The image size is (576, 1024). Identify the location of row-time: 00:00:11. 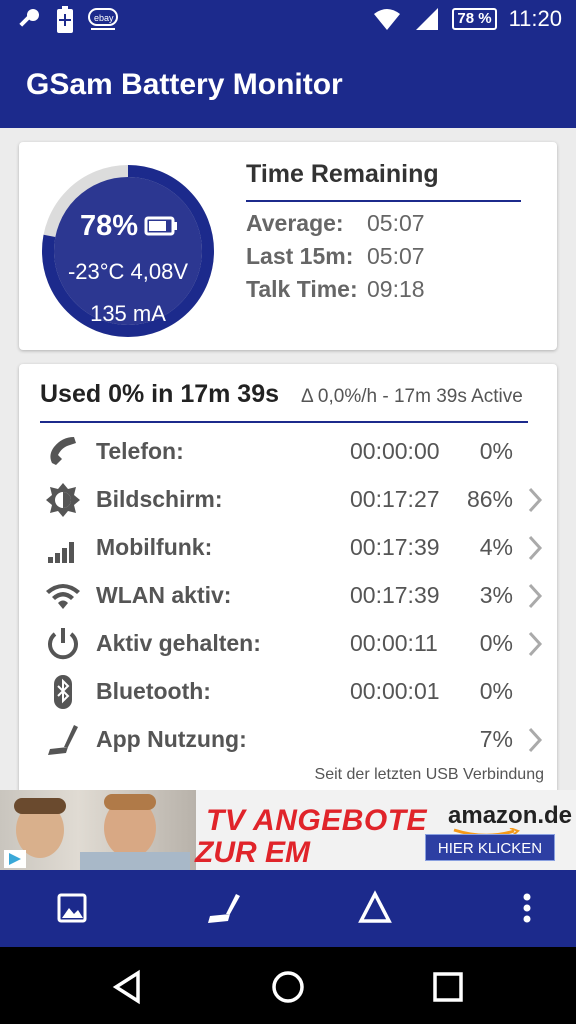
(394, 643).